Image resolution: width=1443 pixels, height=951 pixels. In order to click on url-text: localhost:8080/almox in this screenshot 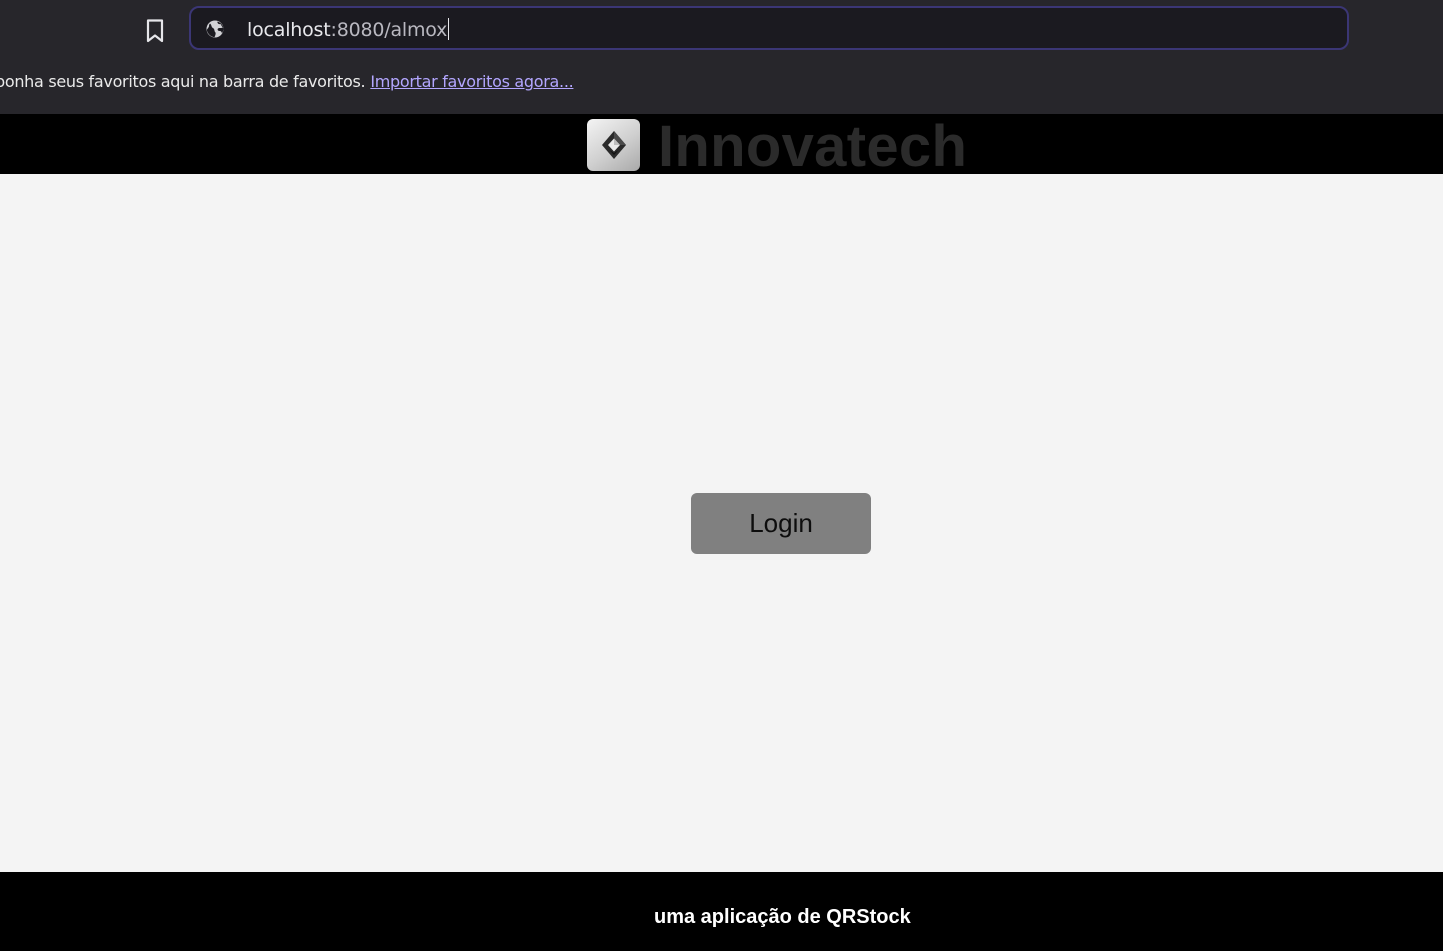, I will do `click(348, 29)`.